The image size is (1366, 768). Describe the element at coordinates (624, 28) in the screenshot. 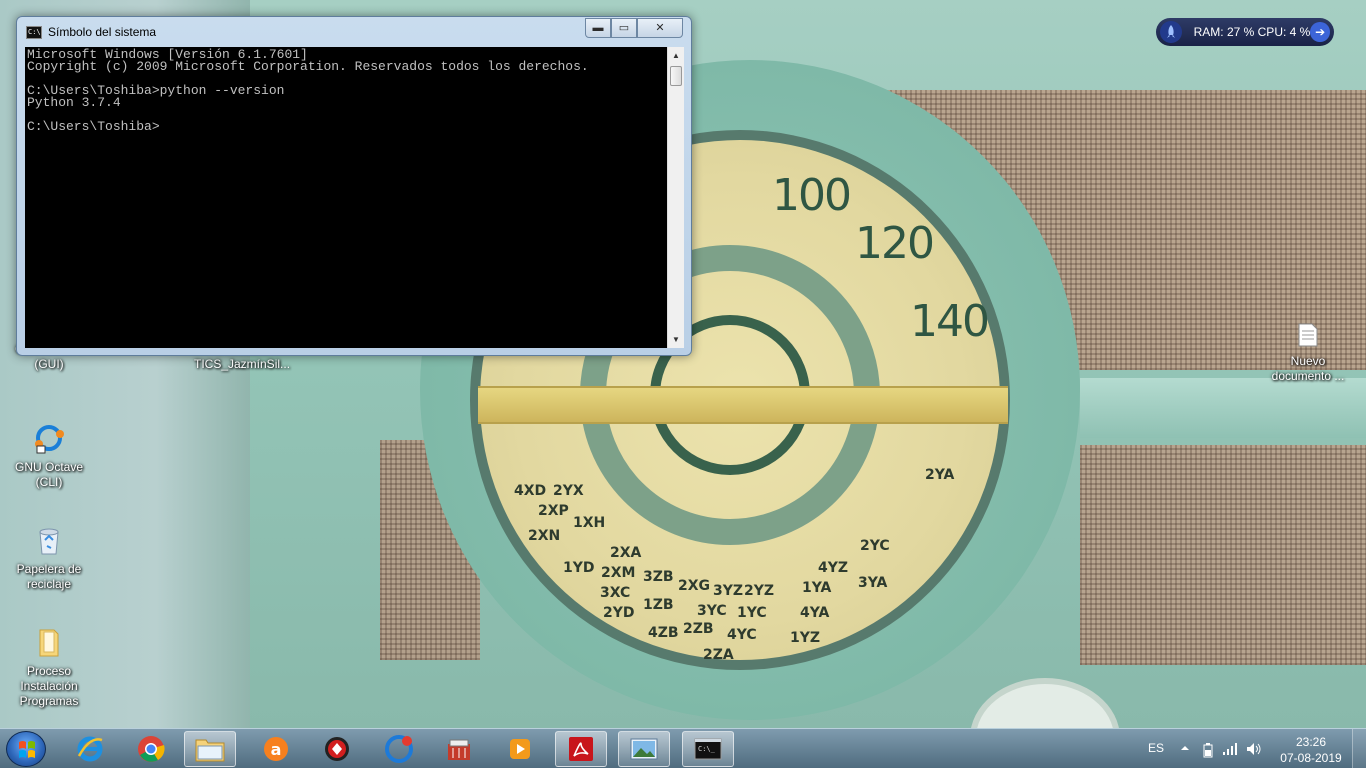

I see `maximize-button: ▭` at that location.